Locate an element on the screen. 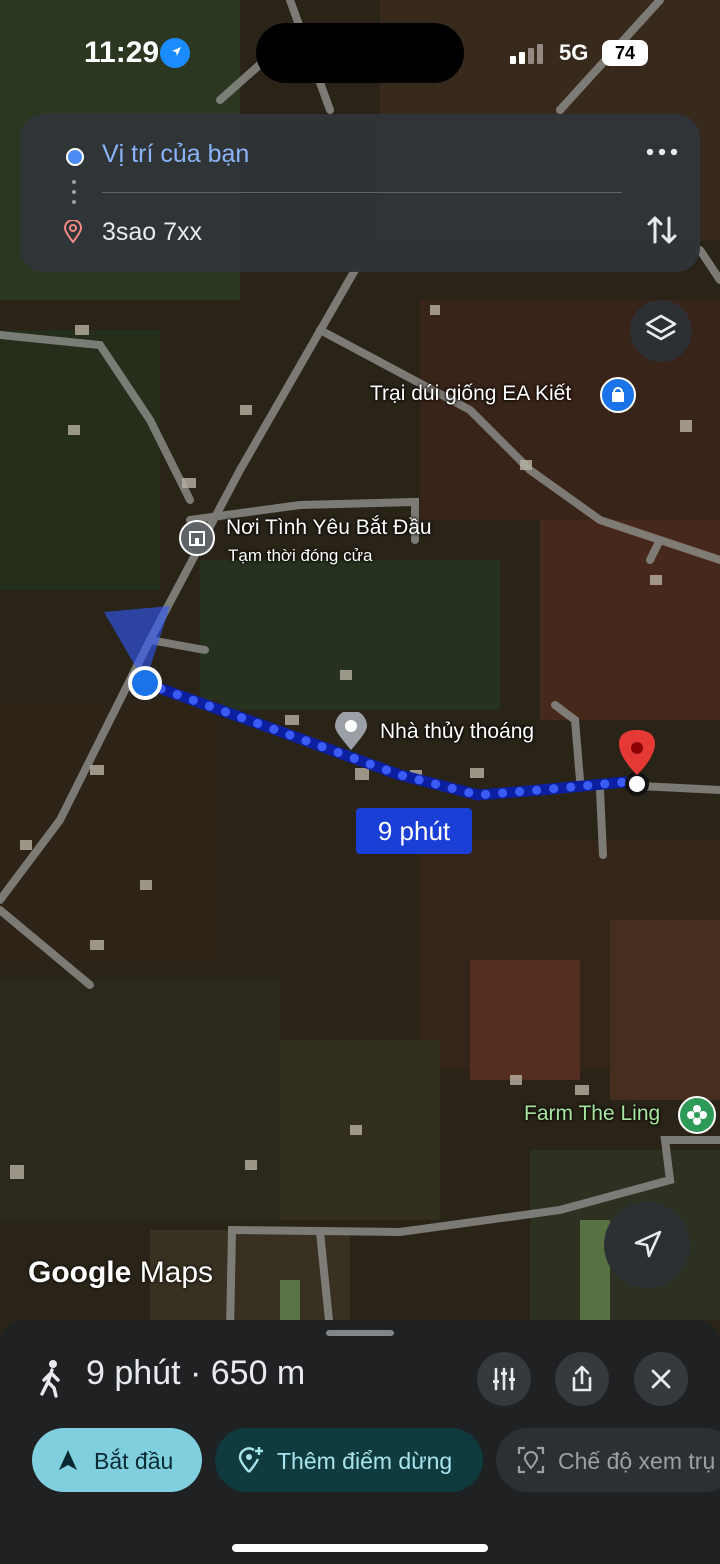 The height and width of the screenshot is (1564, 720). google-logo-text: Google is located at coordinates (80, 1272).